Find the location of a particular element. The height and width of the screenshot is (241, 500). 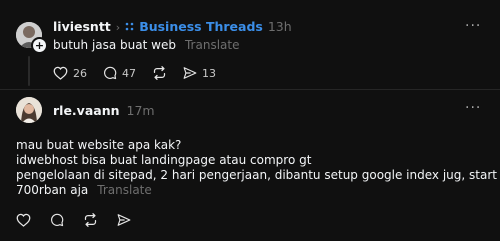

post-text: butuh jasa buat web is located at coordinates (114, 45).